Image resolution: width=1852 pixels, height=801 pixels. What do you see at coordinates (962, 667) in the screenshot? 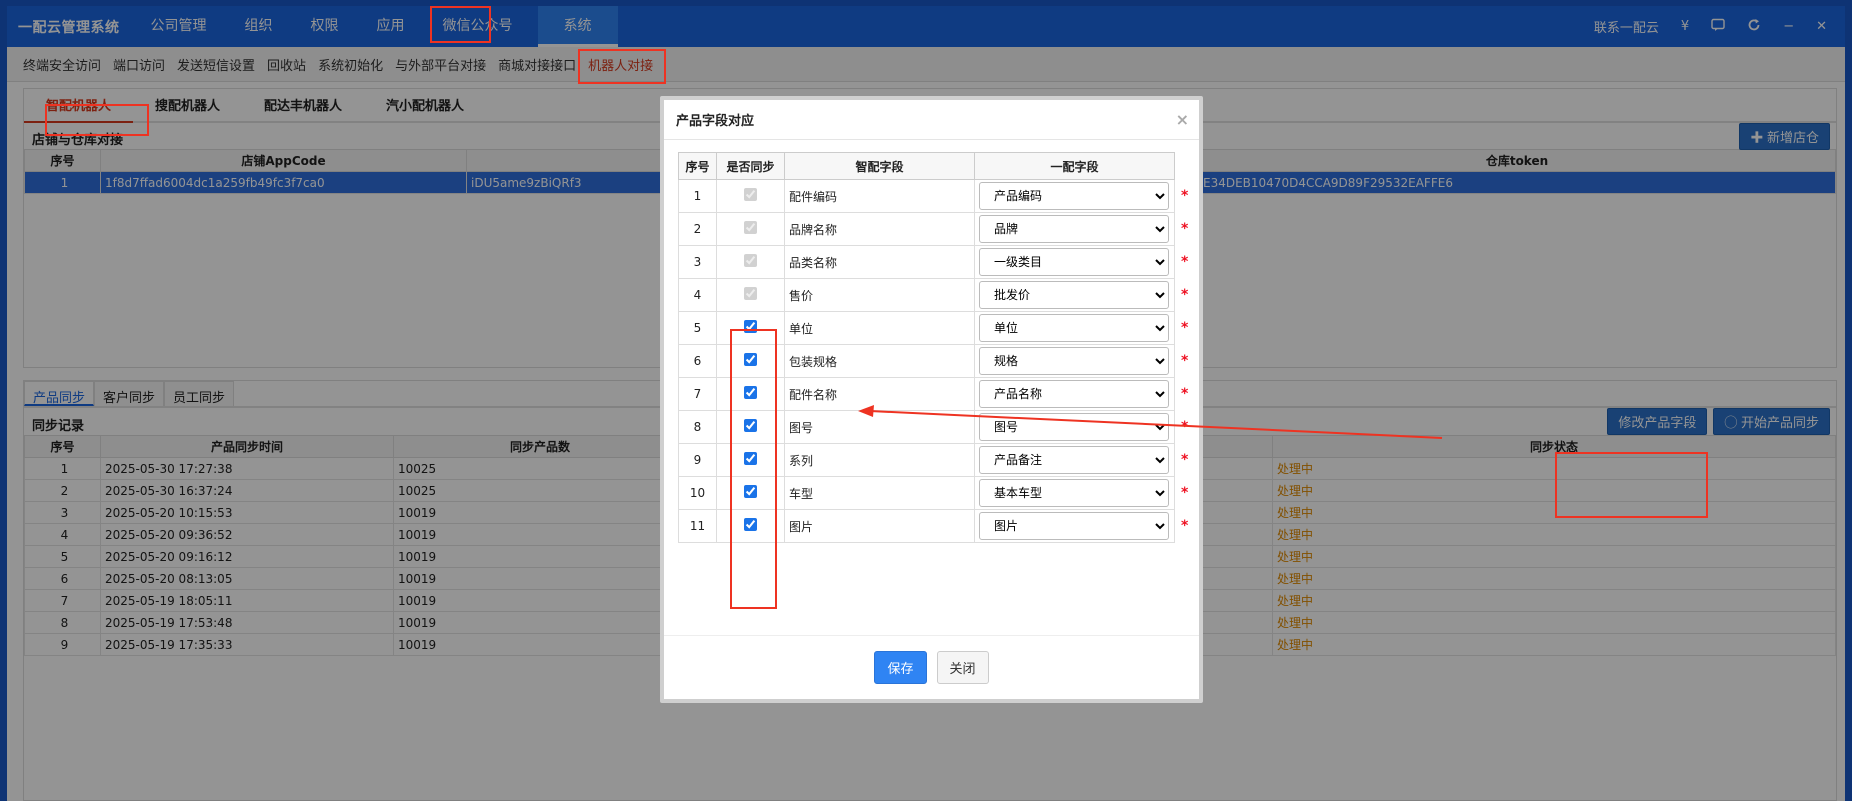
I see `close-button: 关闭` at bounding box center [962, 667].